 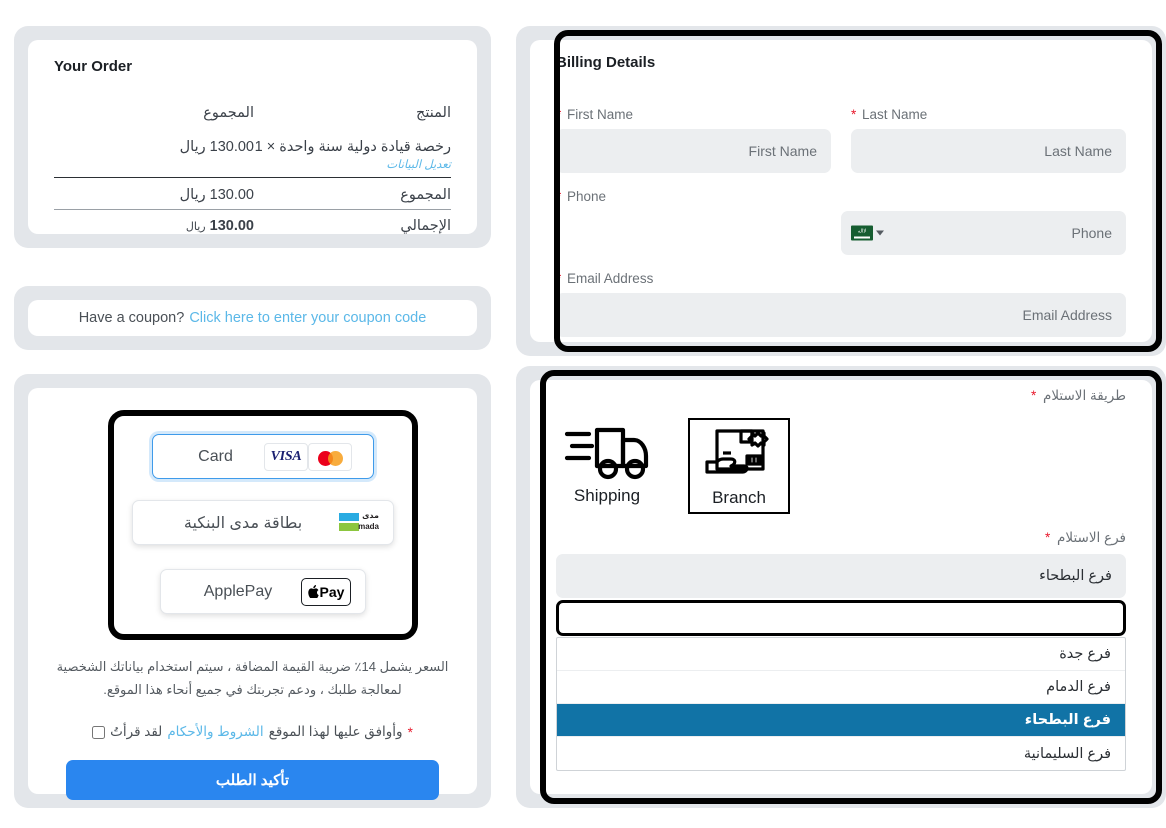 What do you see at coordinates (895, 114) in the screenshot?
I see `last-name-label-text: Last Name` at bounding box center [895, 114].